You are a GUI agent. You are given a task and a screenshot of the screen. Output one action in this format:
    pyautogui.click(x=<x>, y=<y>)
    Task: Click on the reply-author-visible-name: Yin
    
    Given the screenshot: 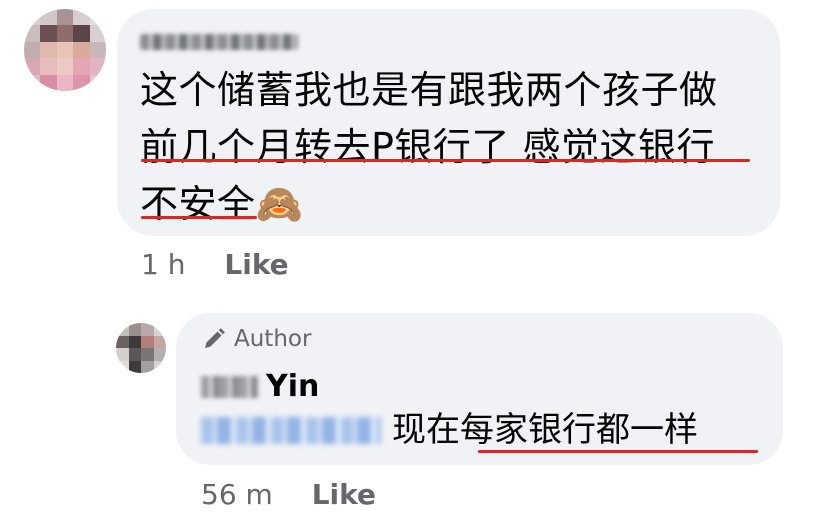 What is the action you would take?
    pyautogui.click(x=292, y=386)
    